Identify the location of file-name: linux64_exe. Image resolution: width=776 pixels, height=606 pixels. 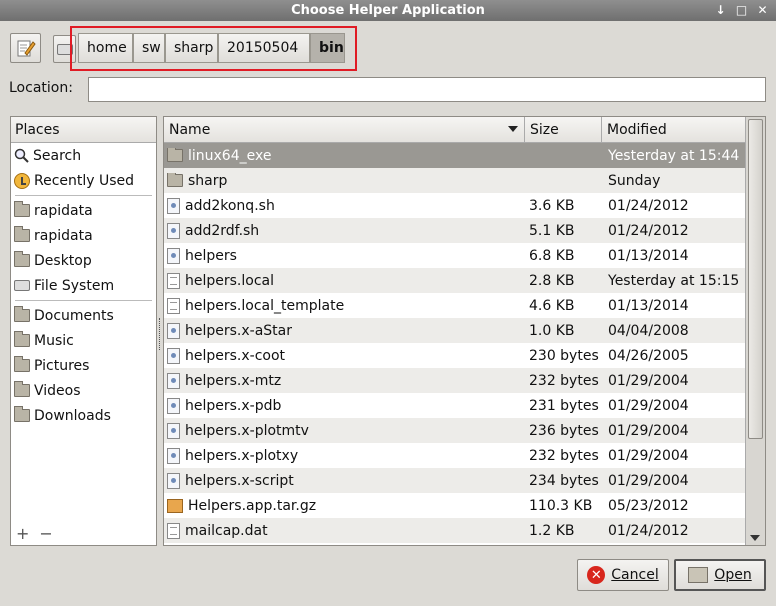
(230, 155).